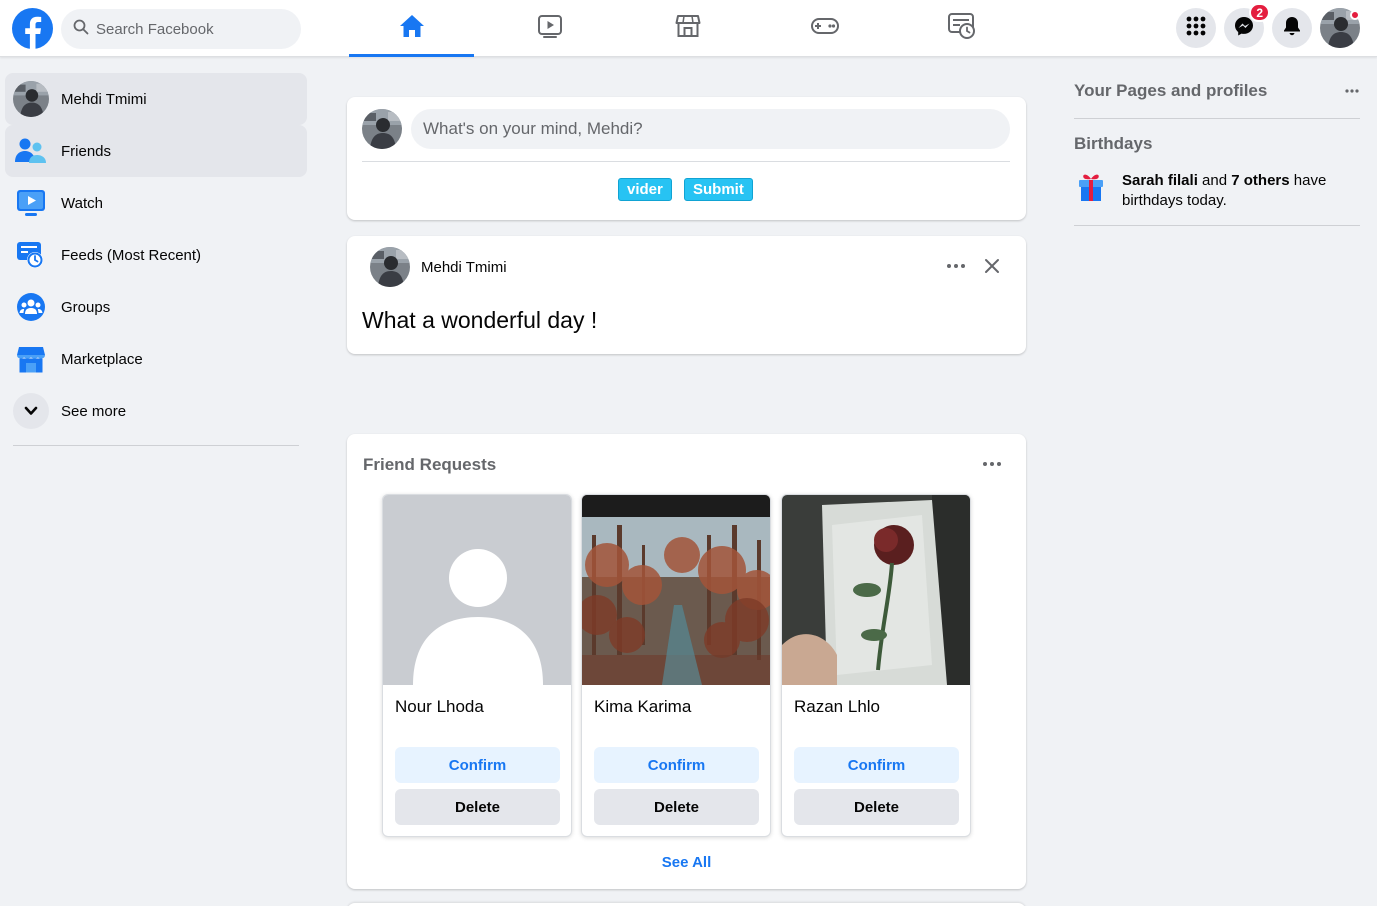  What do you see at coordinates (718, 189) in the screenshot?
I see `submit-button: Submit` at bounding box center [718, 189].